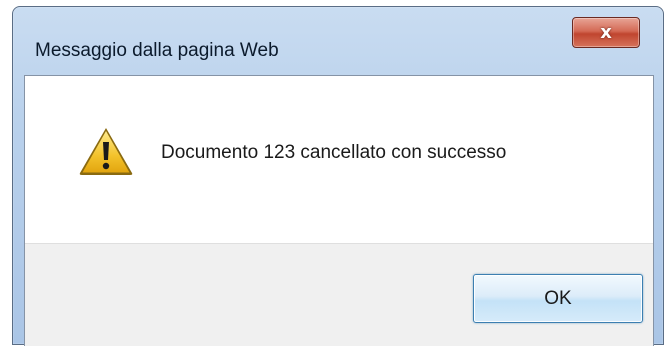 This screenshot has width=670, height=347. What do you see at coordinates (106, 151) in the screenshot?
I see `warning-icon` at bounding box center [106, 151].